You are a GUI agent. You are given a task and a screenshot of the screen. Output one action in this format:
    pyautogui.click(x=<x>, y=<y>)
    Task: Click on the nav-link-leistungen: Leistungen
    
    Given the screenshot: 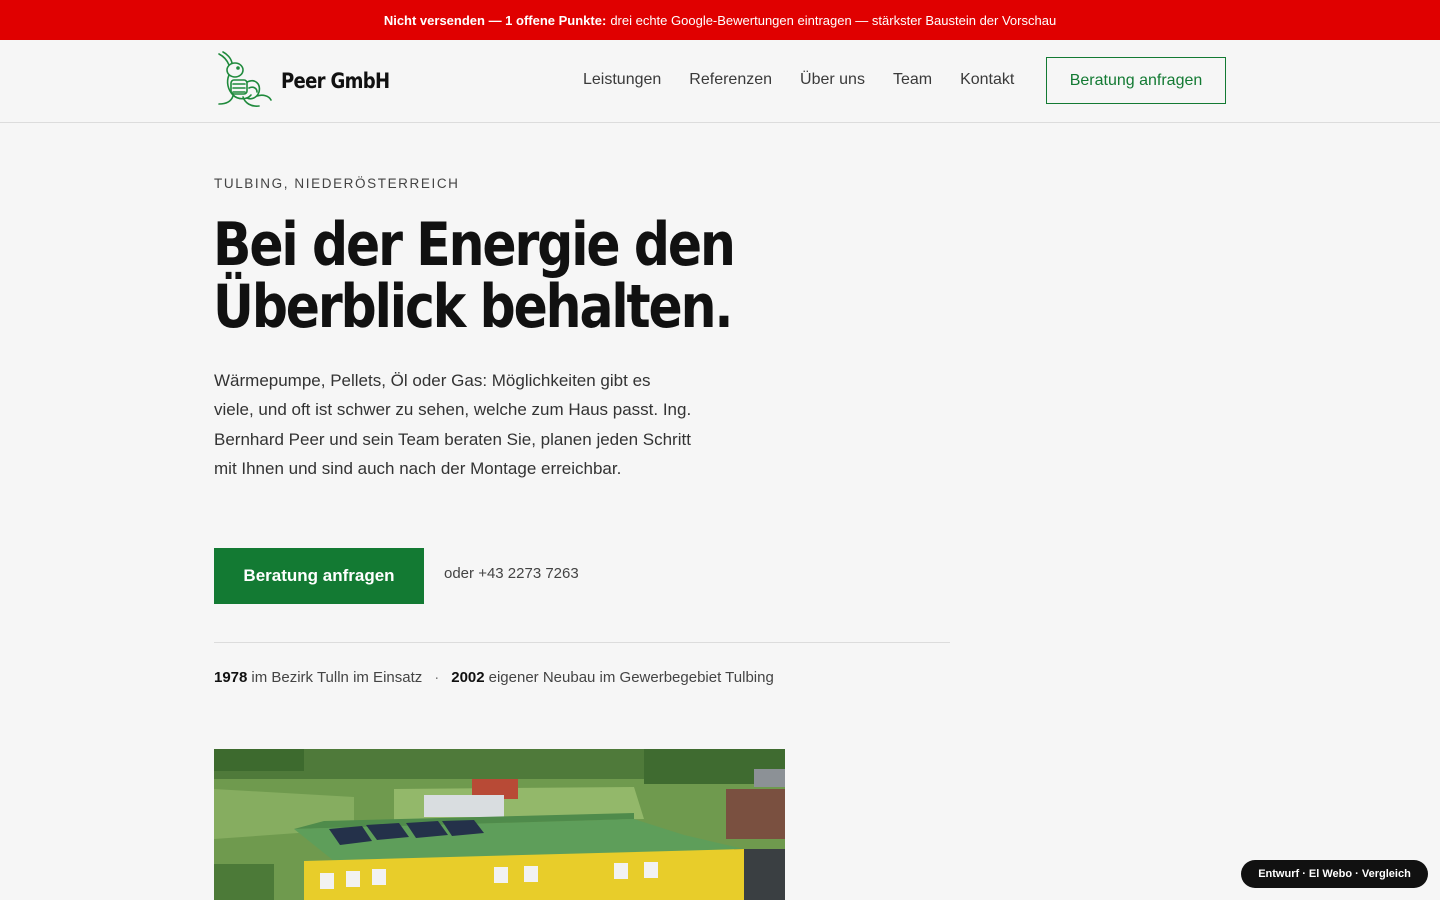 What is the action you would take?
    pyautogui.click(x=622, y=80)
    